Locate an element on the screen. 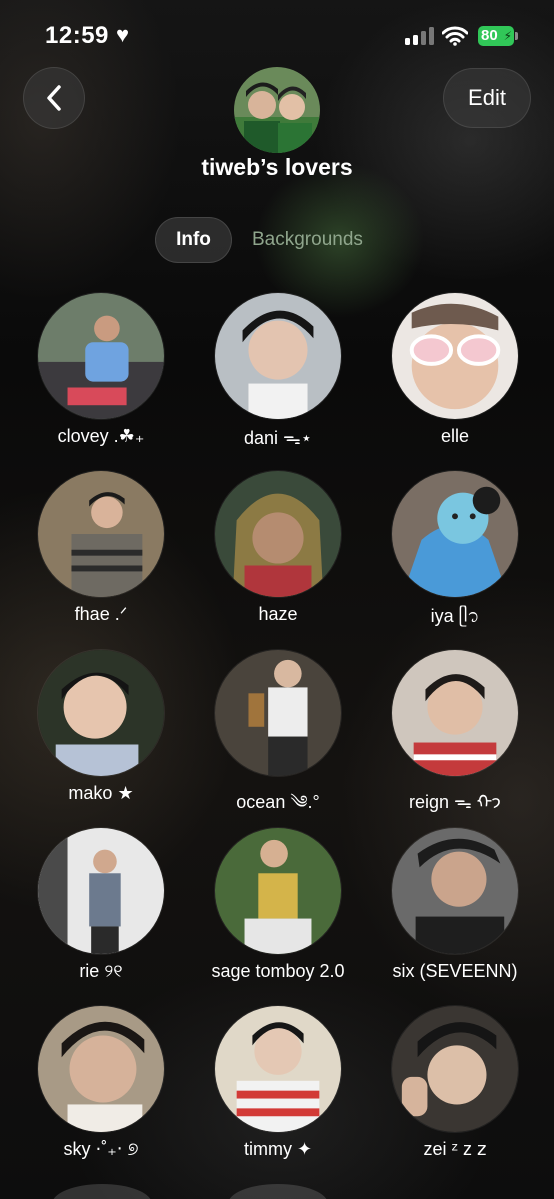 Image resolution: width=554 pixels, height=1199 pixels. member-timmy: timmy ✦ is located at coordinates (278, 1090).